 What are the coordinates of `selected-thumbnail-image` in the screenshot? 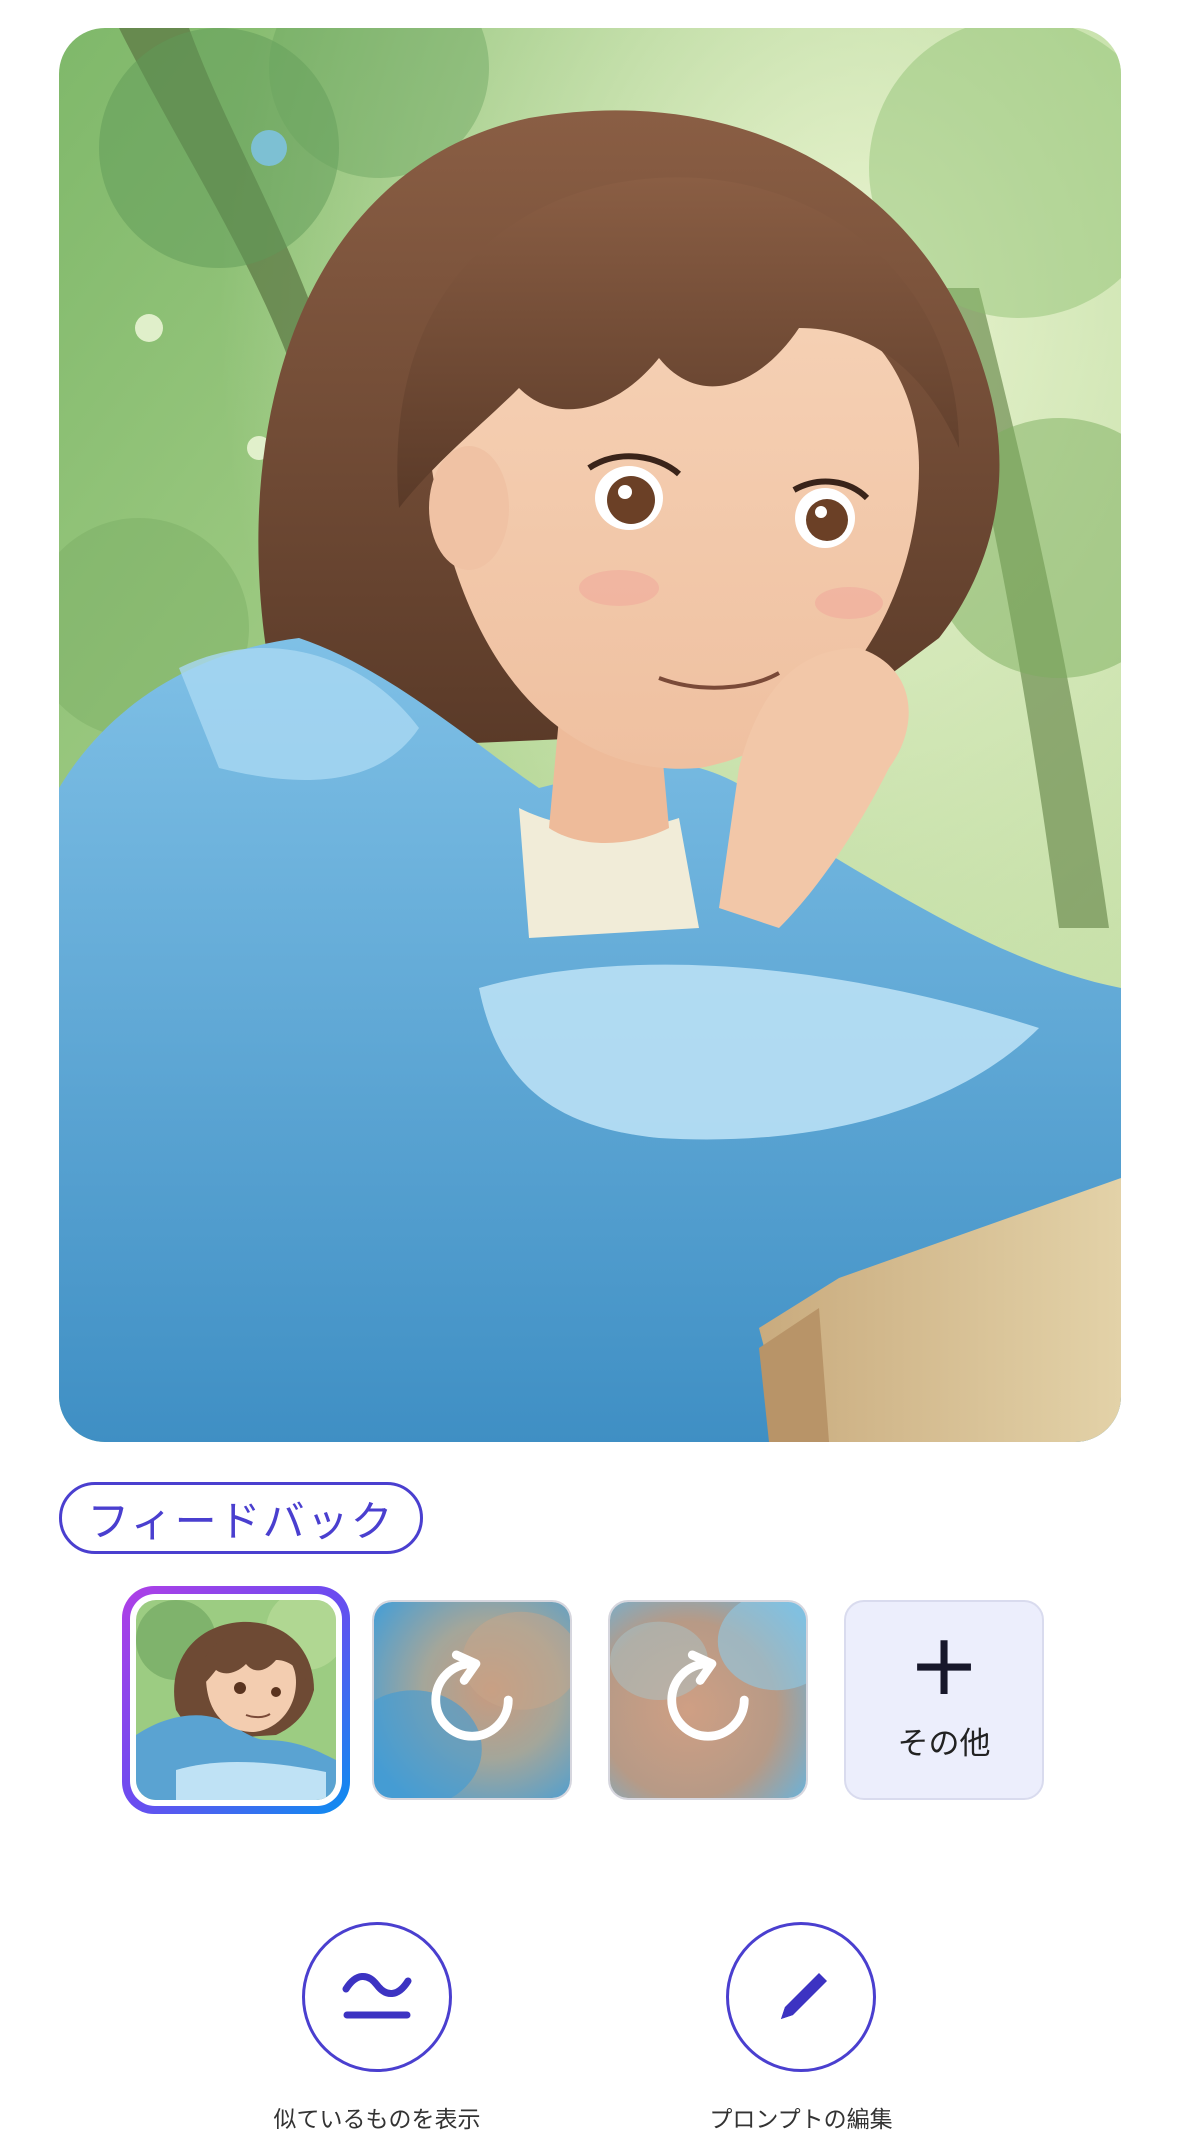 It's located at (236, 1700).